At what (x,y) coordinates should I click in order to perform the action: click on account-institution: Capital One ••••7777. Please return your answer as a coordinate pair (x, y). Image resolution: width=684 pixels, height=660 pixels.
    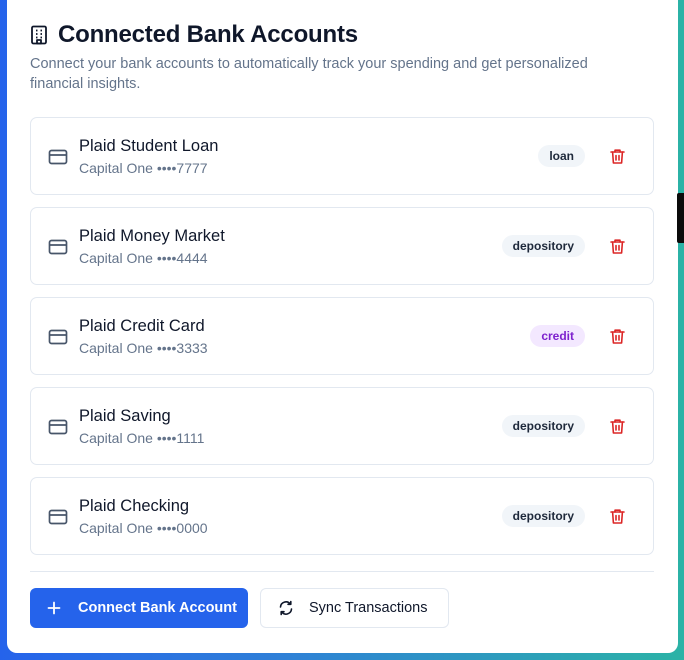
    Looking at the image, I should click on (143, 168).